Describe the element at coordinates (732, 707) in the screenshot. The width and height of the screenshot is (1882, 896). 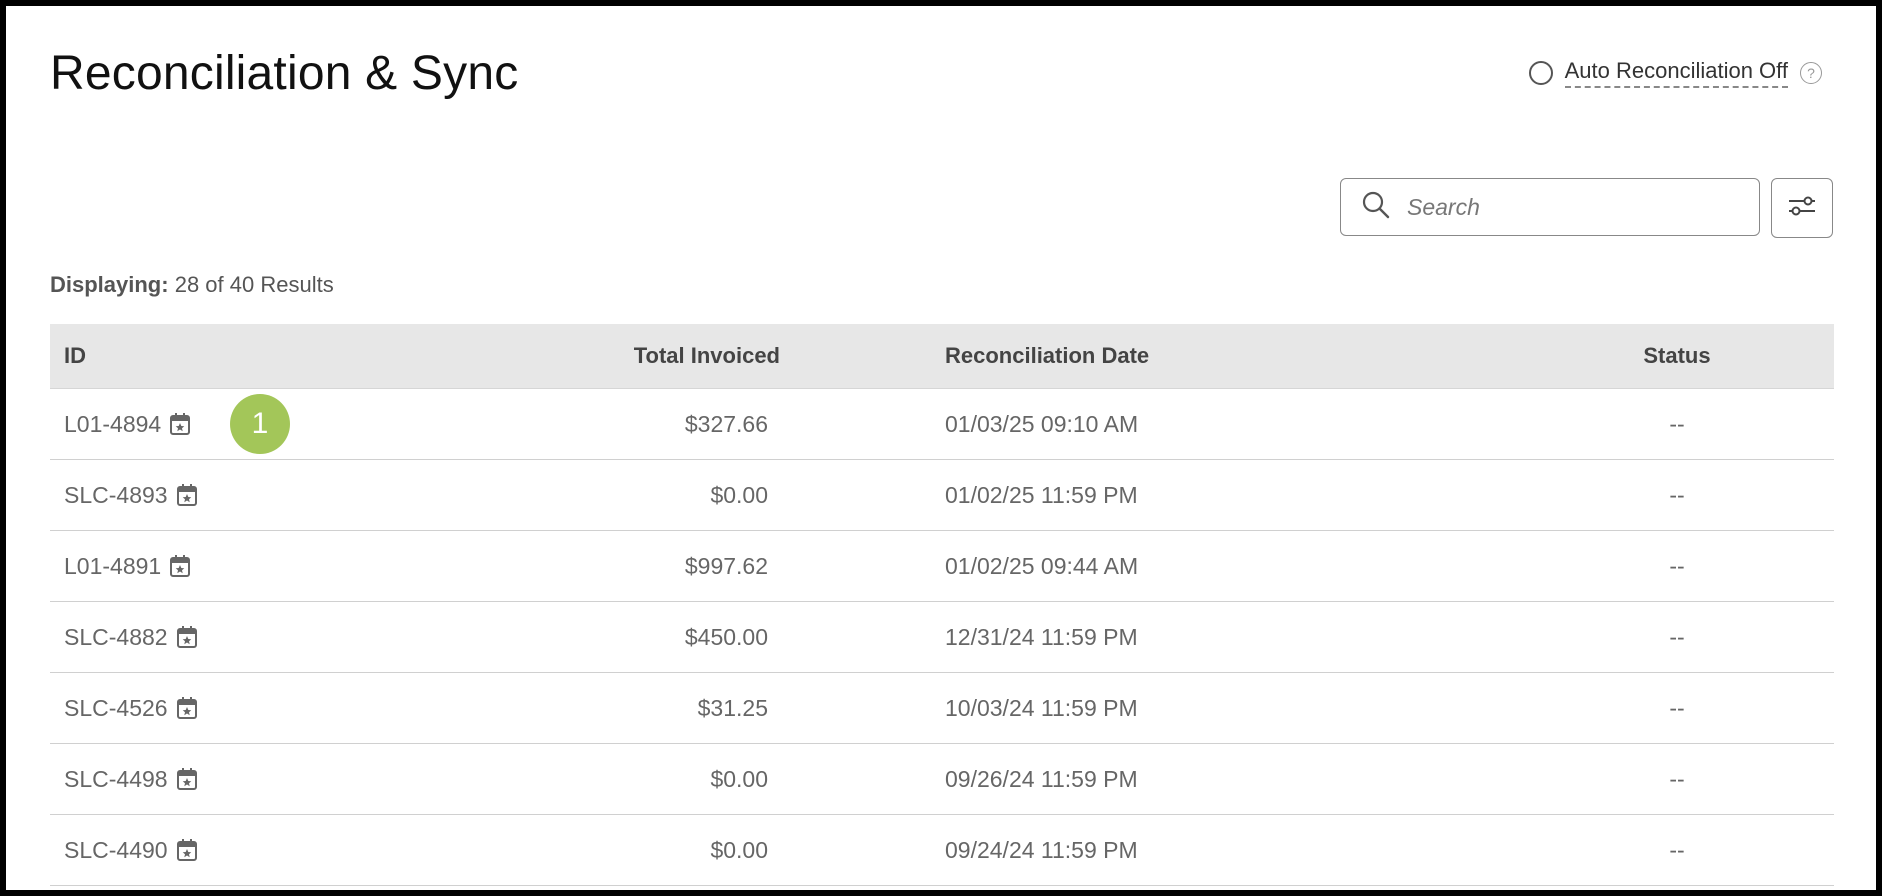
I see `row-total-invoiced: $31.25` at that location.